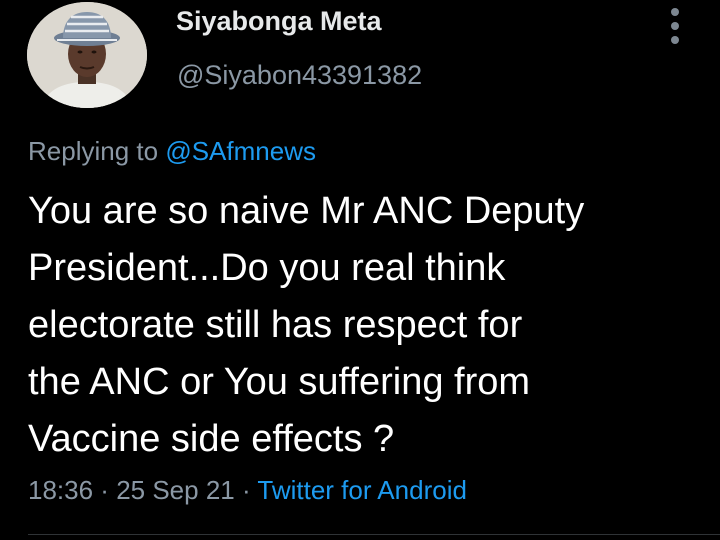 The width and height of the screenshot is (720, 540). What do you see at coordinates (267, 268) in the screenshot?
I see `tweet-text-line: President...Do you real think` at bounding box center [267, 268].